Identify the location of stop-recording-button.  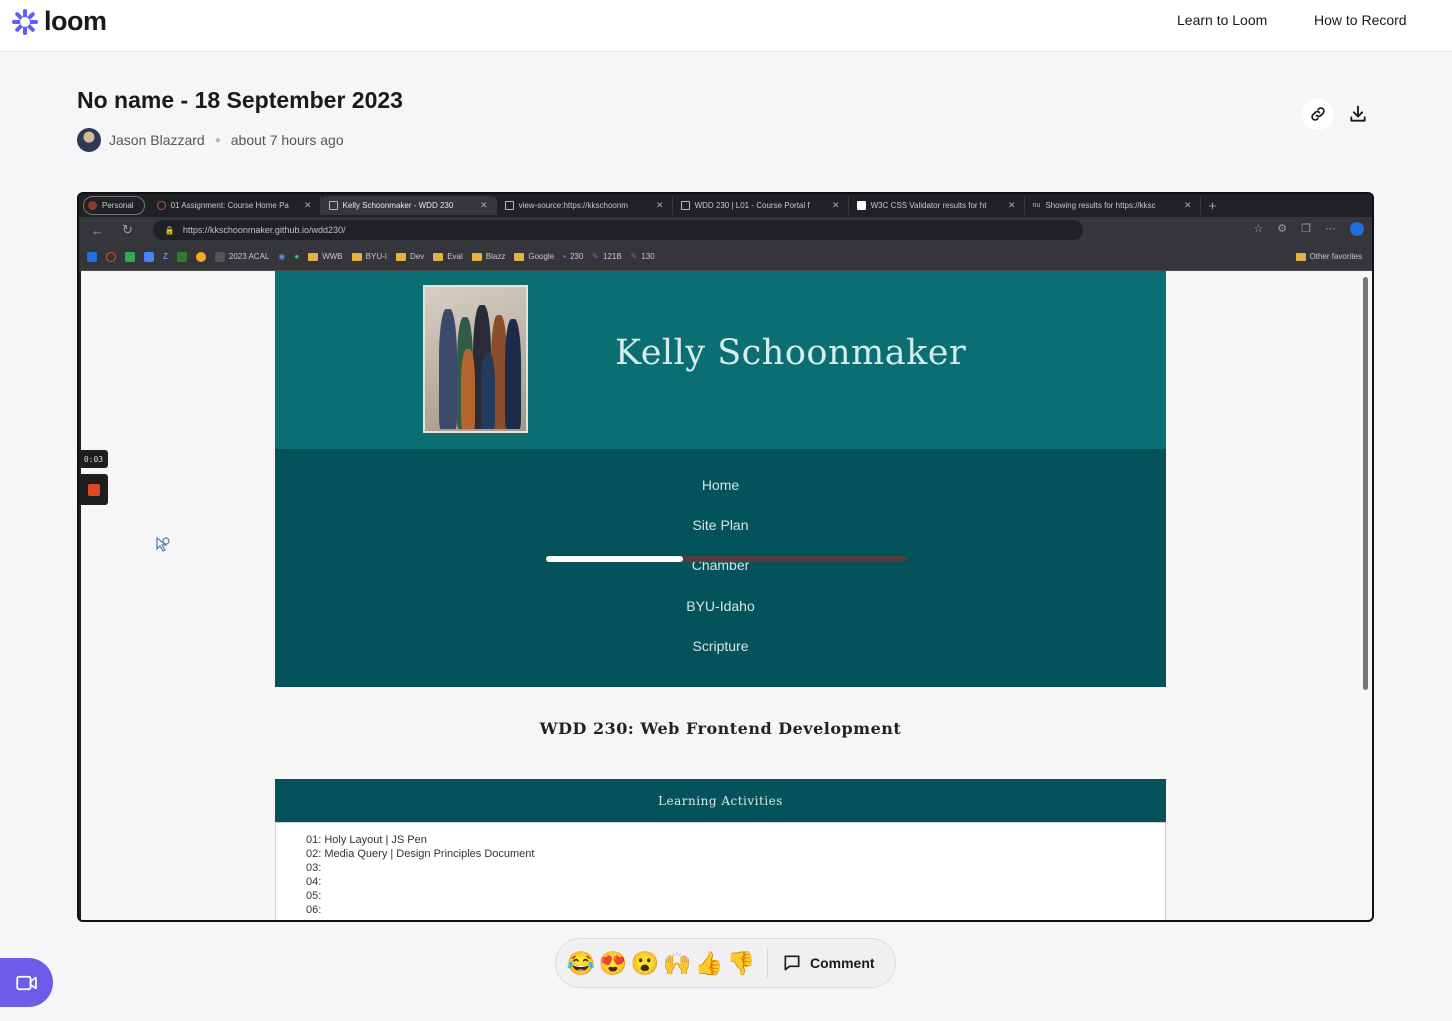
(93, 489).